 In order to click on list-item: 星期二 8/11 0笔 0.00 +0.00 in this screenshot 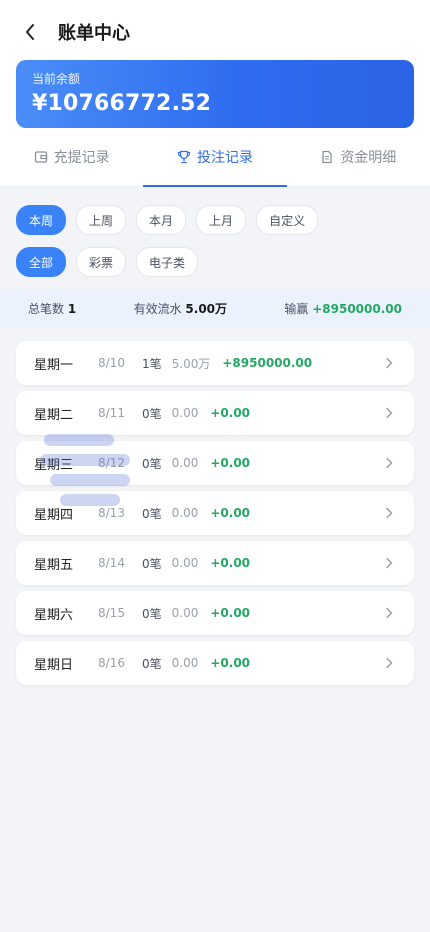, I will do `click(215, 413)`.